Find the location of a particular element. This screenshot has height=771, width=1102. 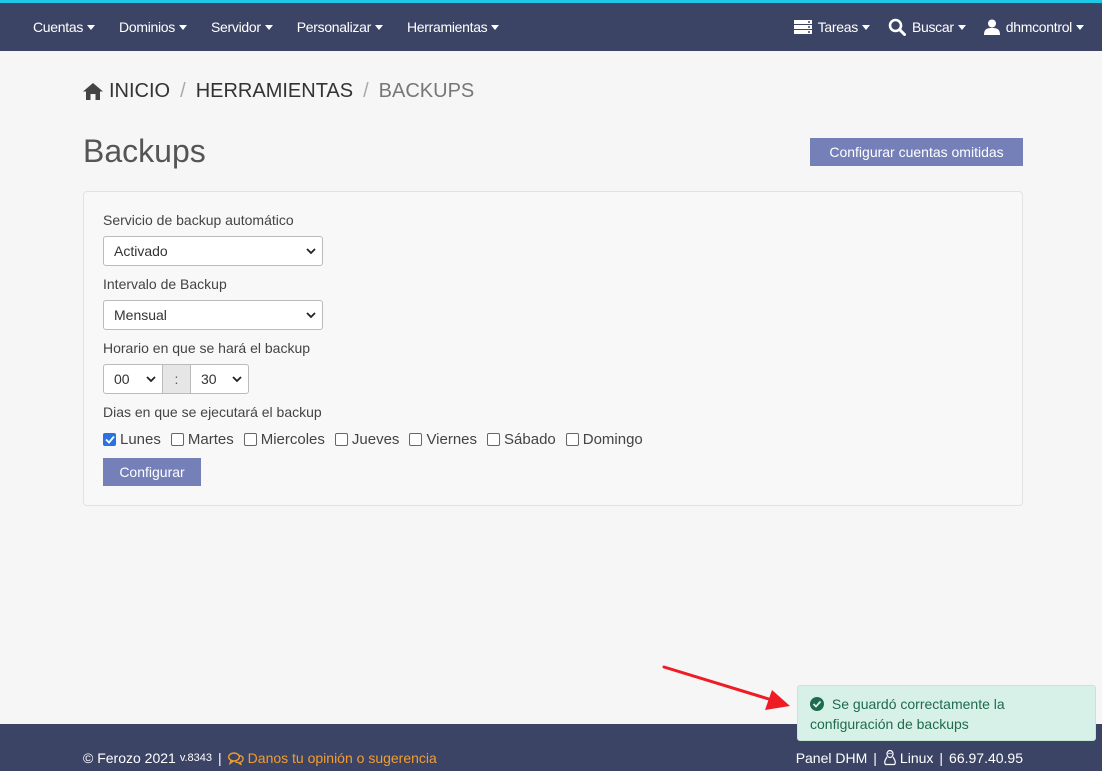

check-circle-icon is located at coordinates (817, 704).